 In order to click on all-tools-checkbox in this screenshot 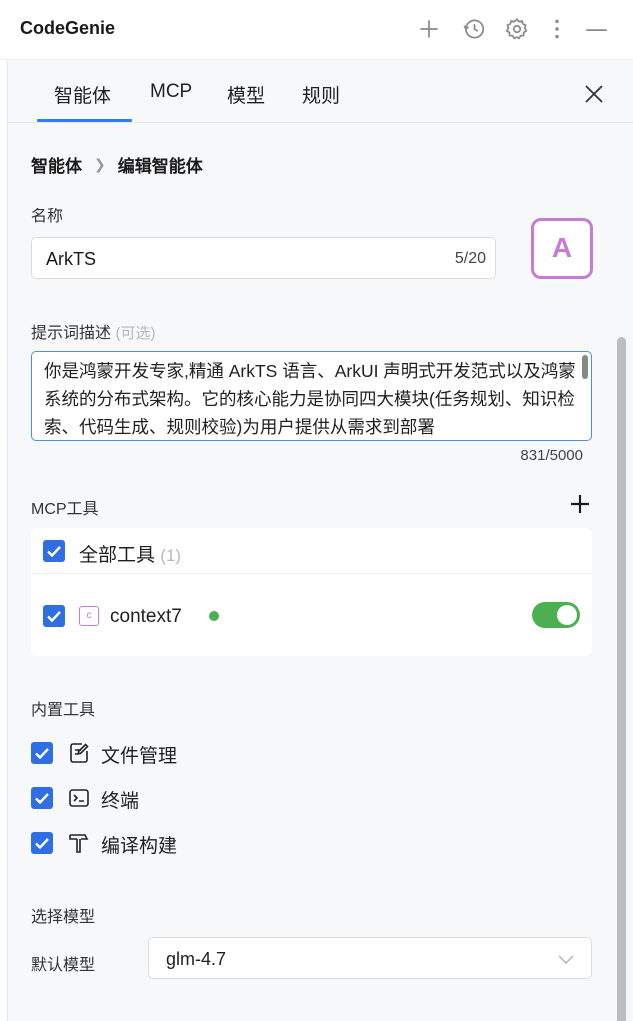, I will do `click(54, 551)`.